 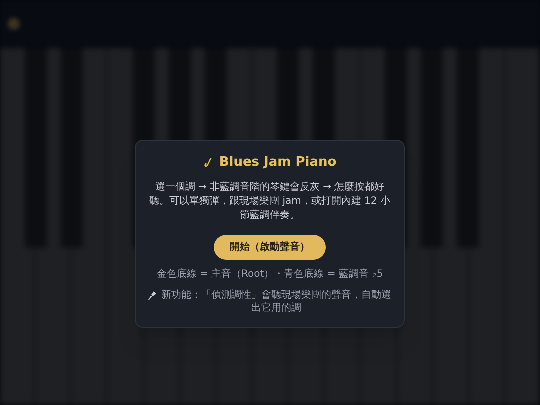 What do you see at coordinates (152, 295) in the screenshot?
I see `microphone-icon` at bounding box center [152, 295].